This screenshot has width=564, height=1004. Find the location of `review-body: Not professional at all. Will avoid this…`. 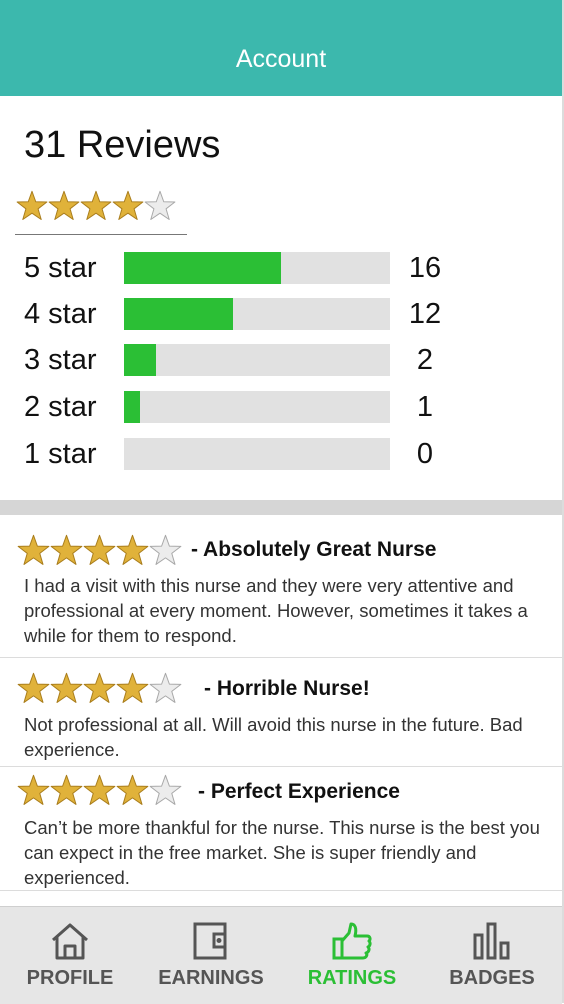

review-body: Not professional at all. Will avoid this… is located at coordinates (273, 737).